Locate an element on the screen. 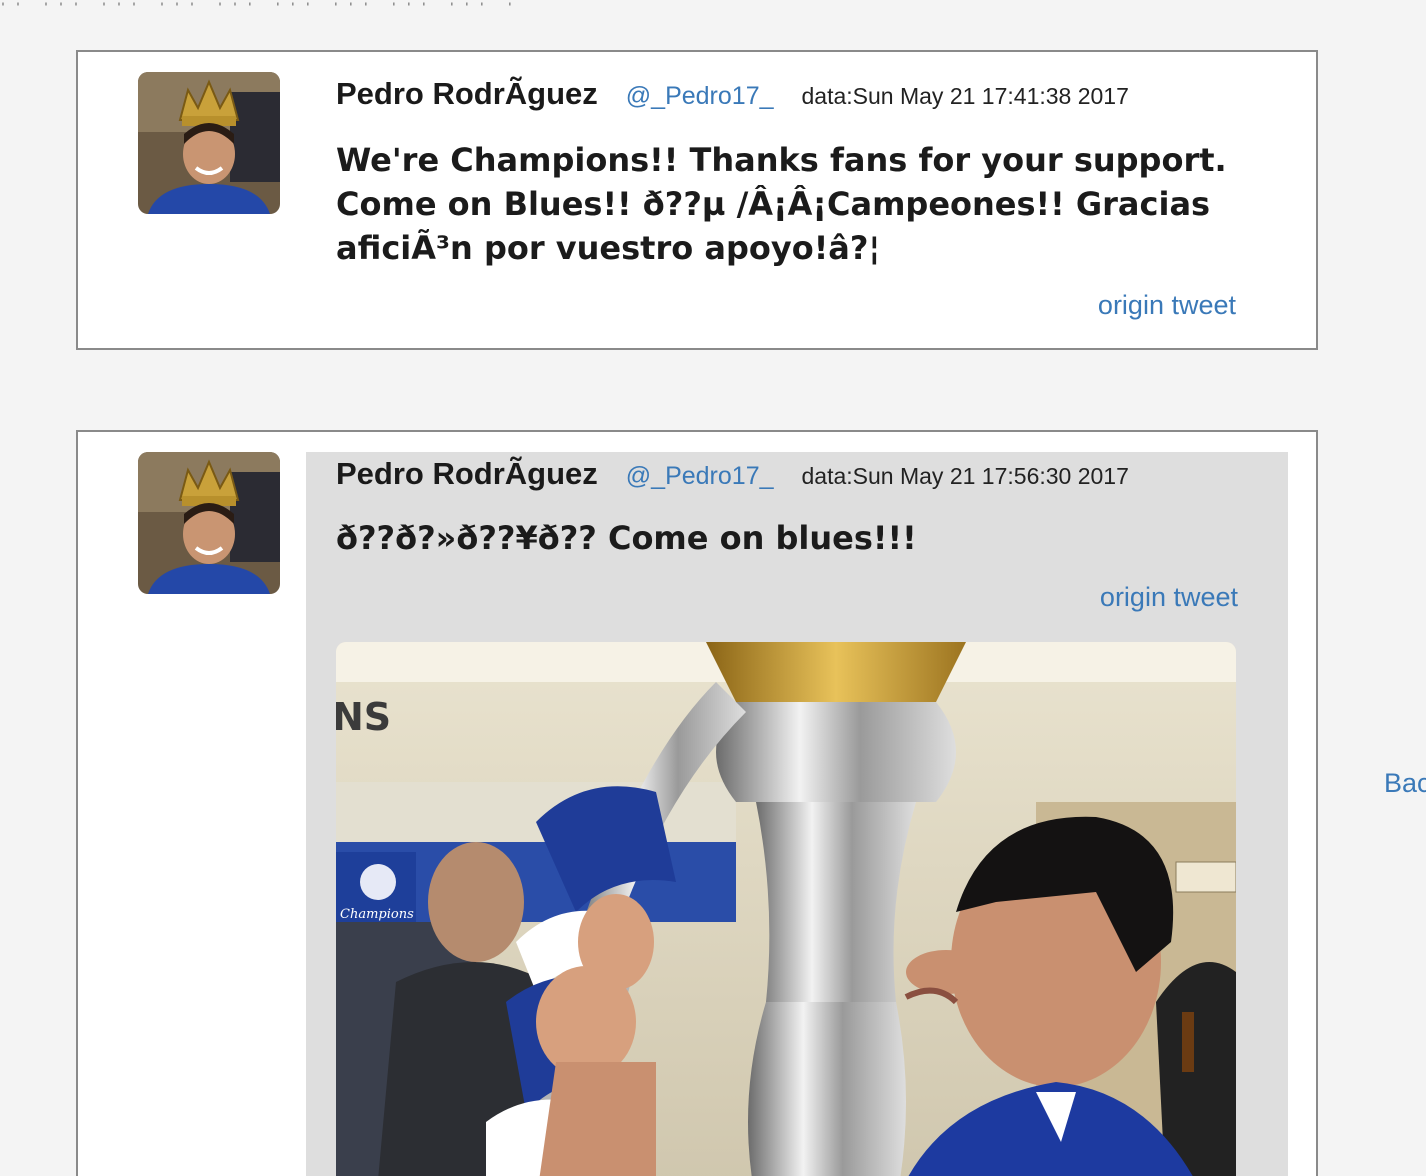 The image size is (1426, 1176). photo-banner-text: Champions is located at coordinates (377, 914).